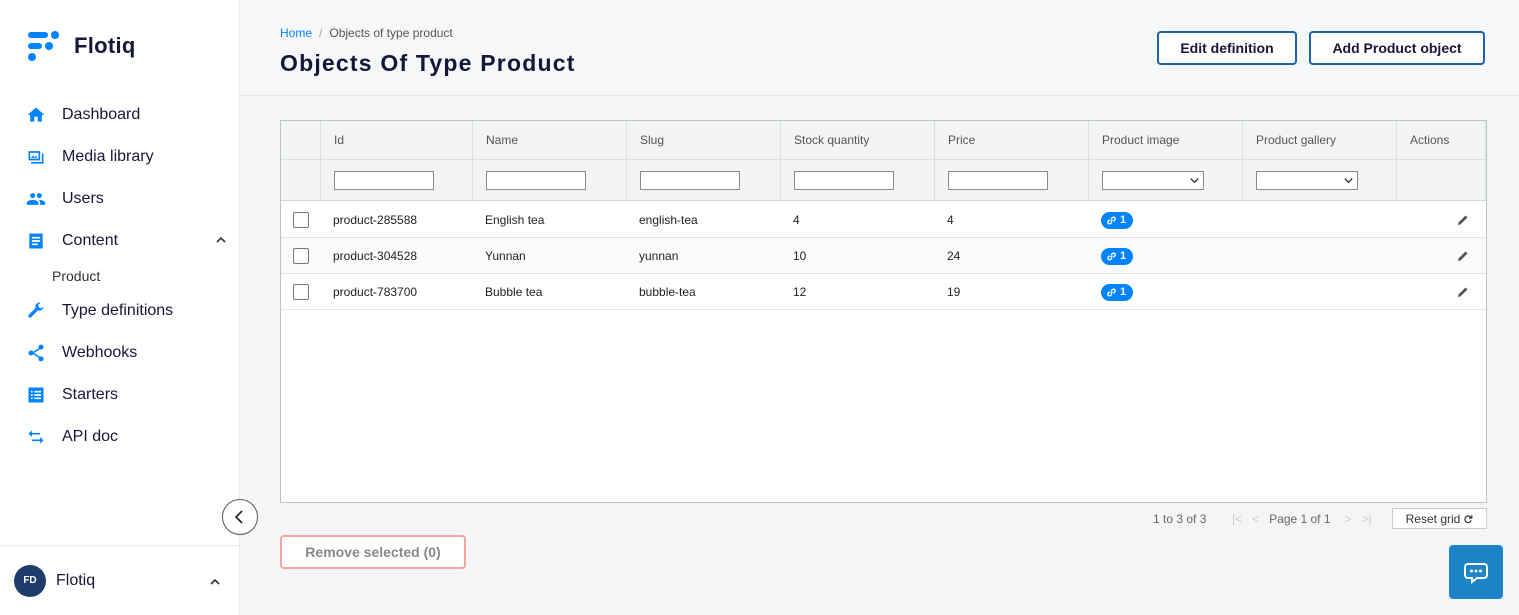 This screenshot has width=1519, height=615. I want to click on cell-name: Bubble tea, so click(514, 292).